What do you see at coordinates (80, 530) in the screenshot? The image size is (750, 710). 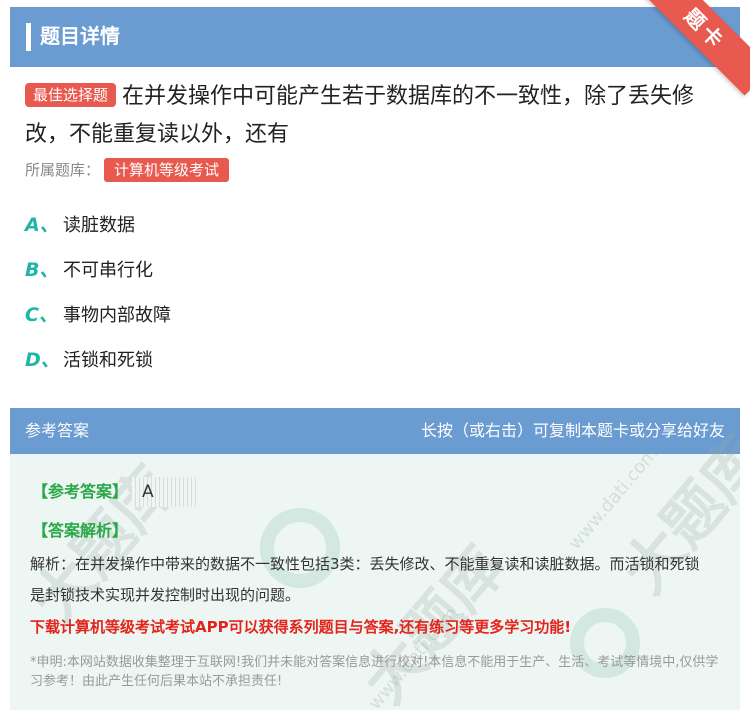 I see `analysis-label: 【答案解析】` at bounding box center [80, 530].